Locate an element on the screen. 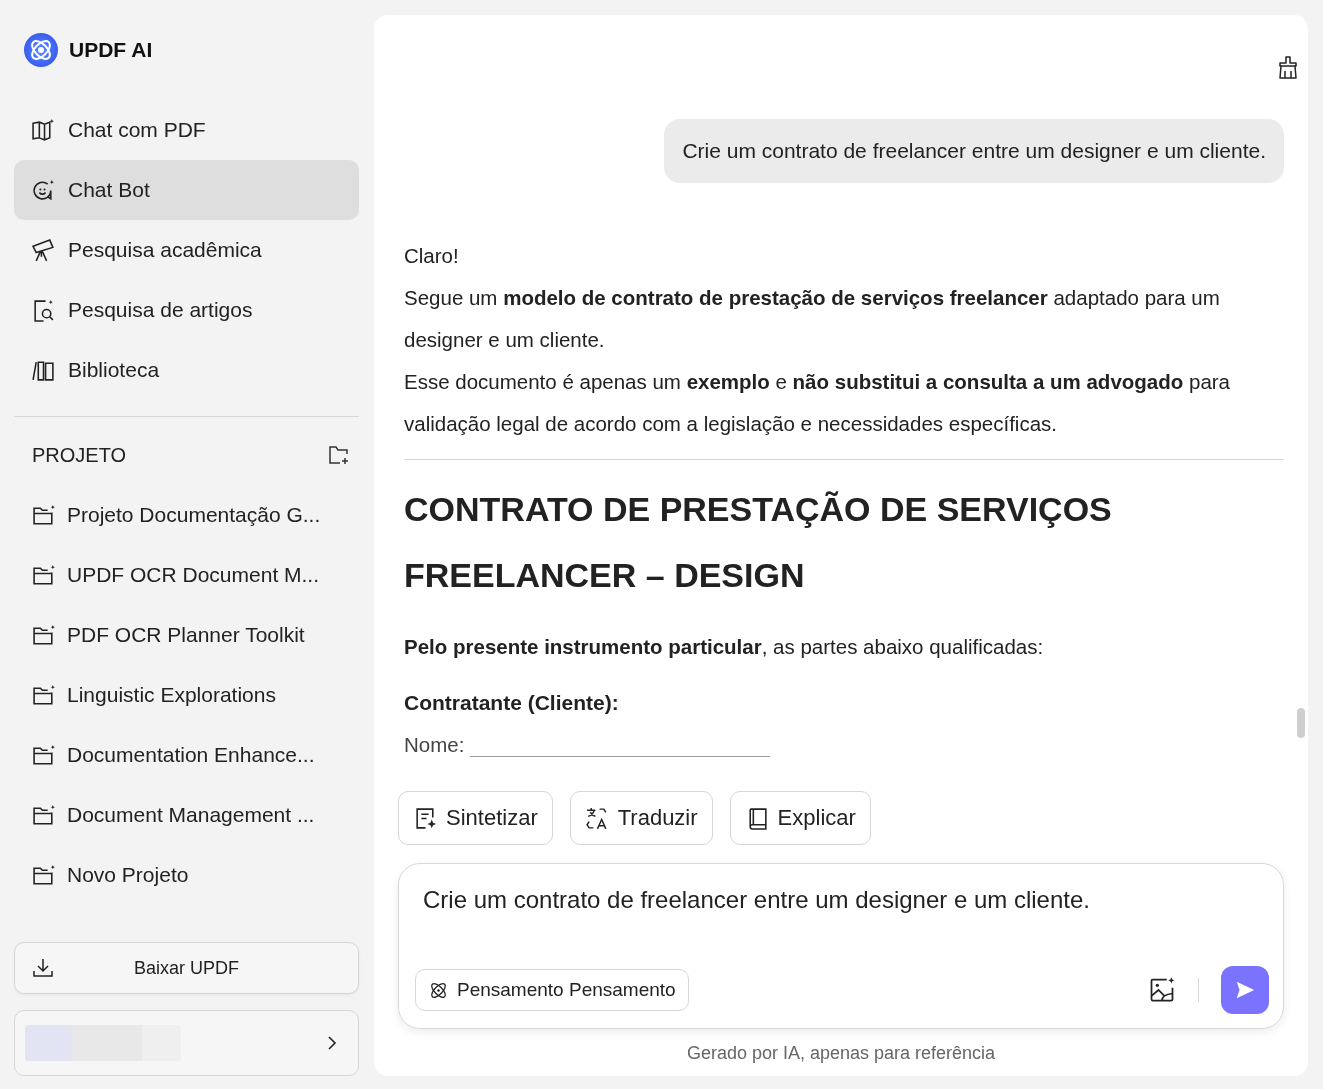  reply-paragraph: Segue um modelo de contrato de prestação de serviços freelancer adaptado para um designer e um cliente. is located at coordinates (812, 319).